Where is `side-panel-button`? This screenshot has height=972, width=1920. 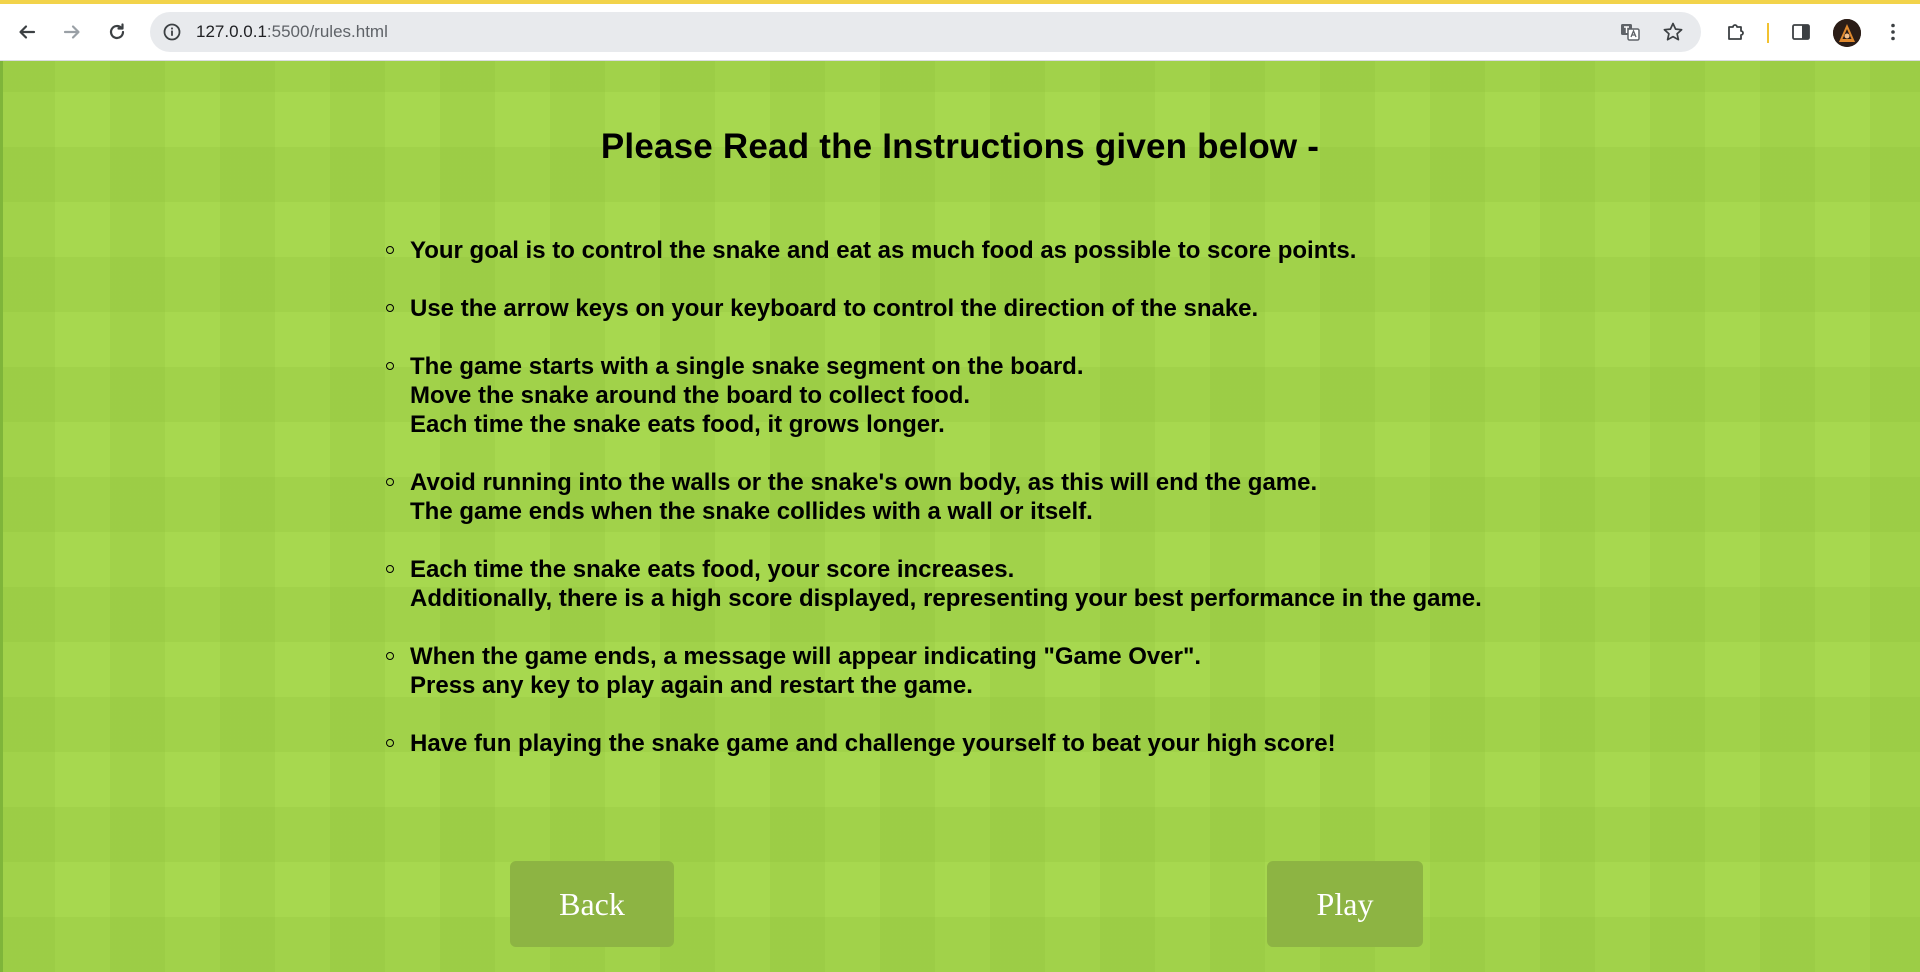
side-panel-button is located at coordinates (1801, 32).